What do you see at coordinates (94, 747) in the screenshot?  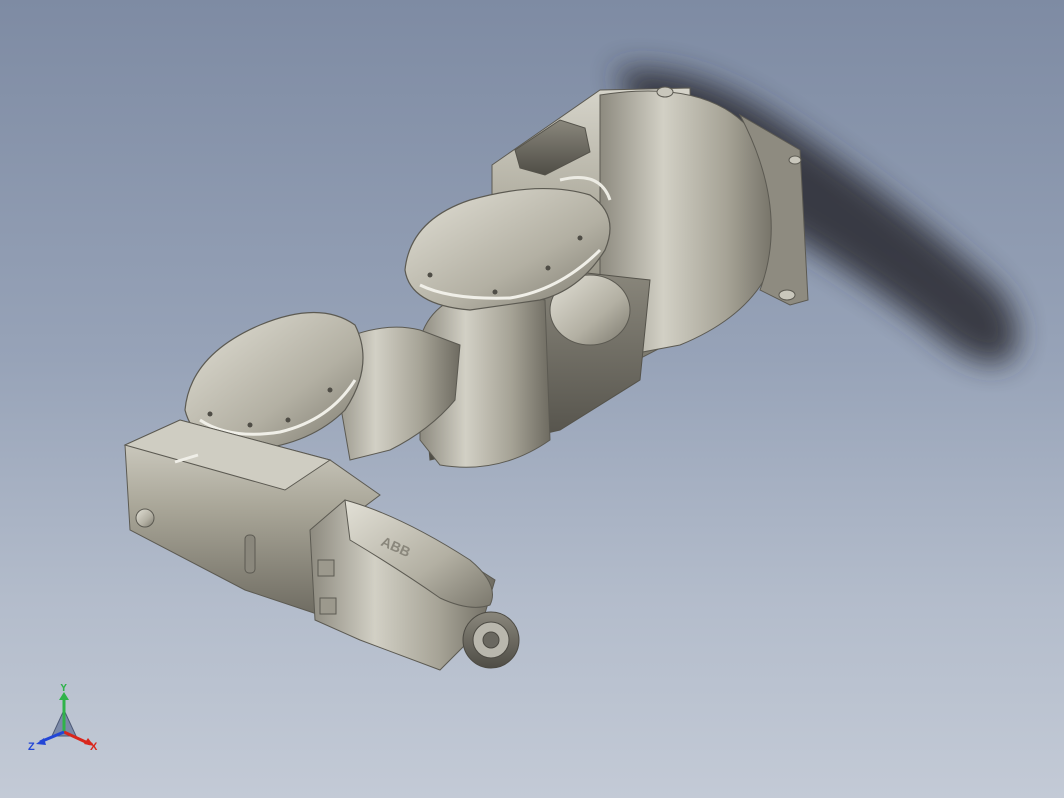 I see `x-axis-label: X` at bounding box center [94, 747].